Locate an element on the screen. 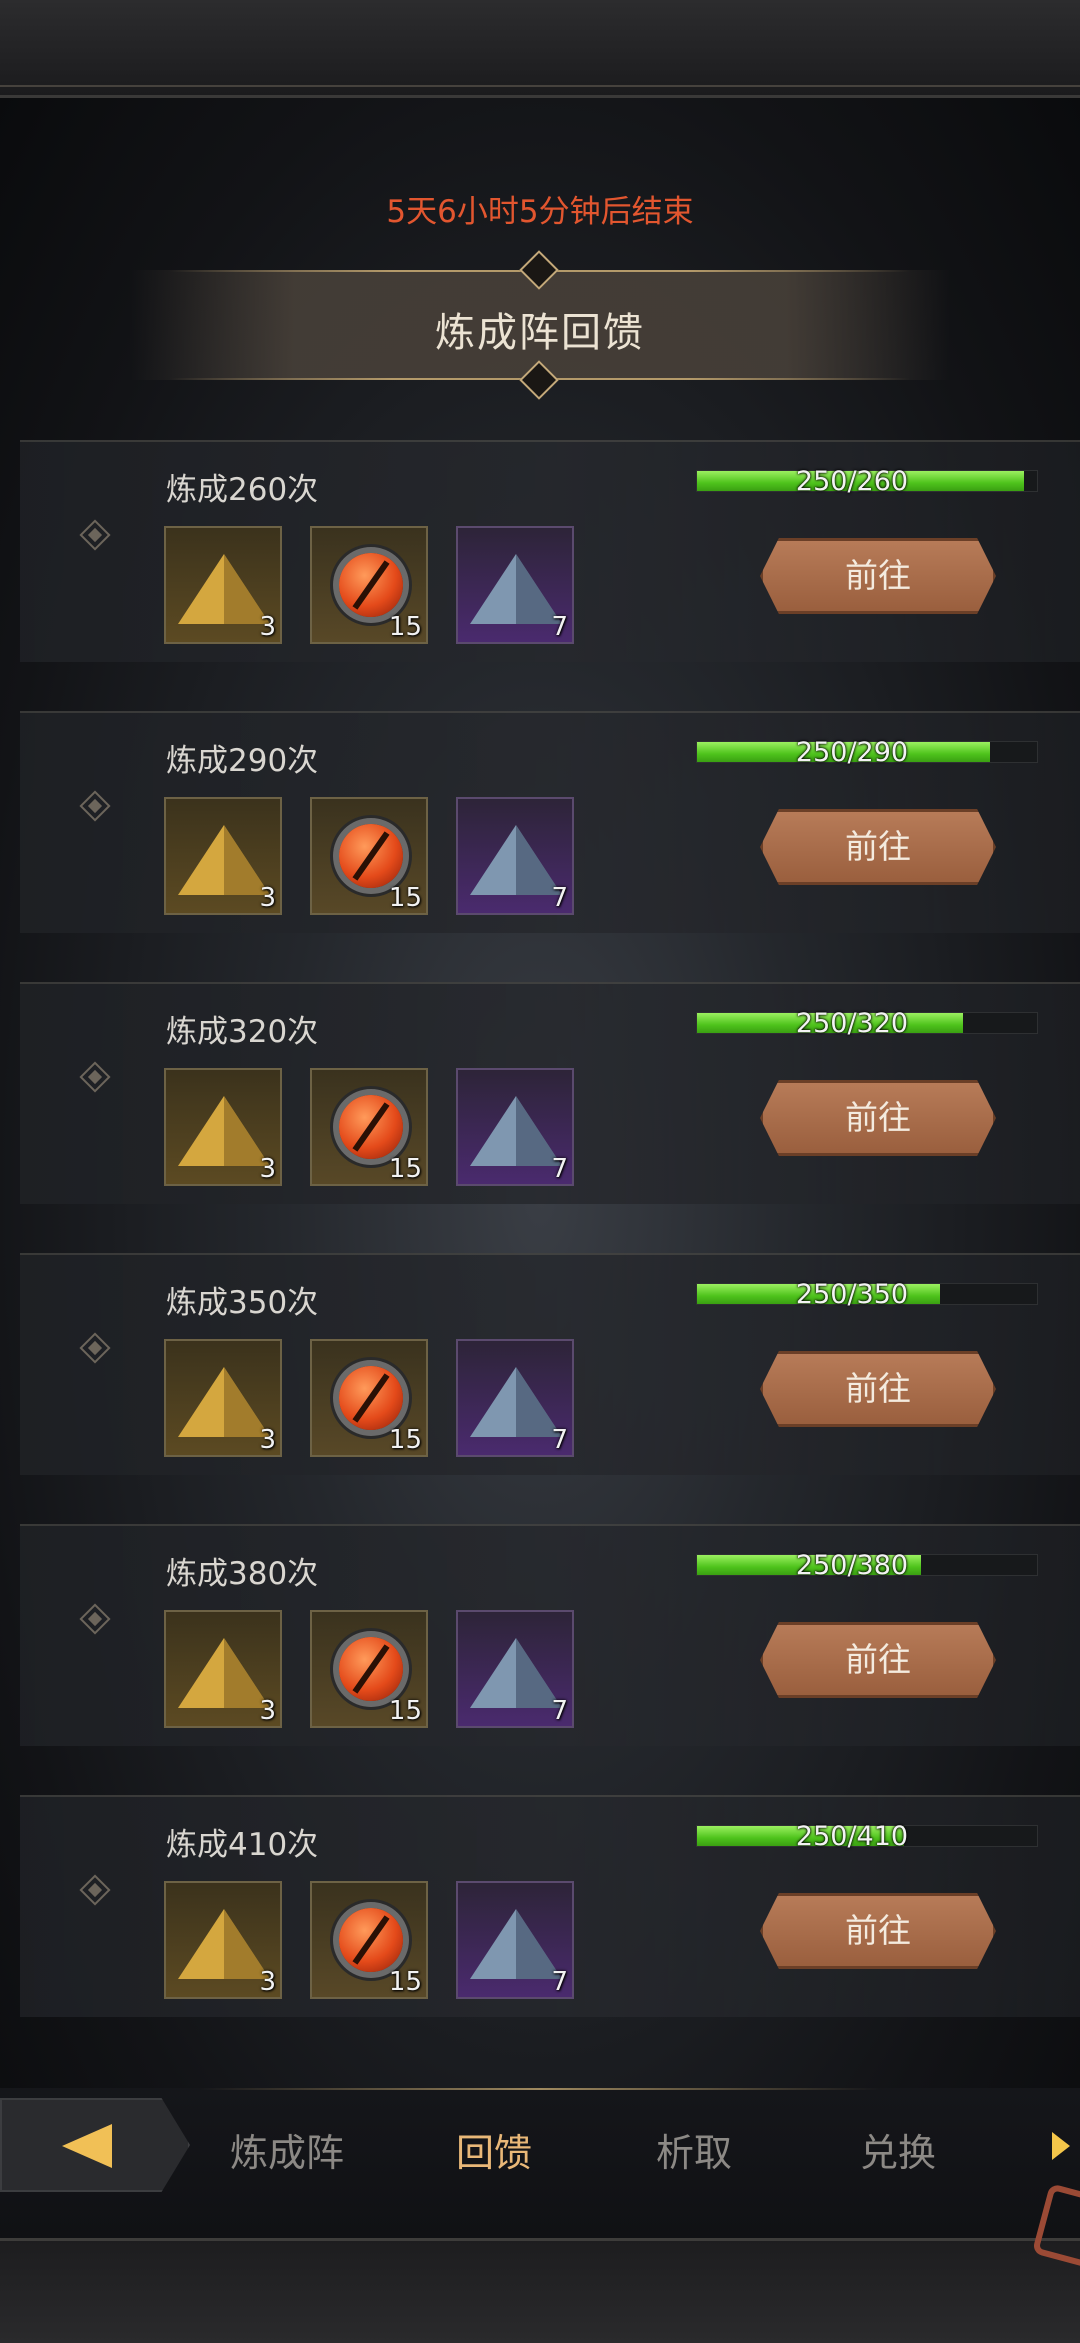  progress-text: 250/410 is located at coordinates (852, 1836).